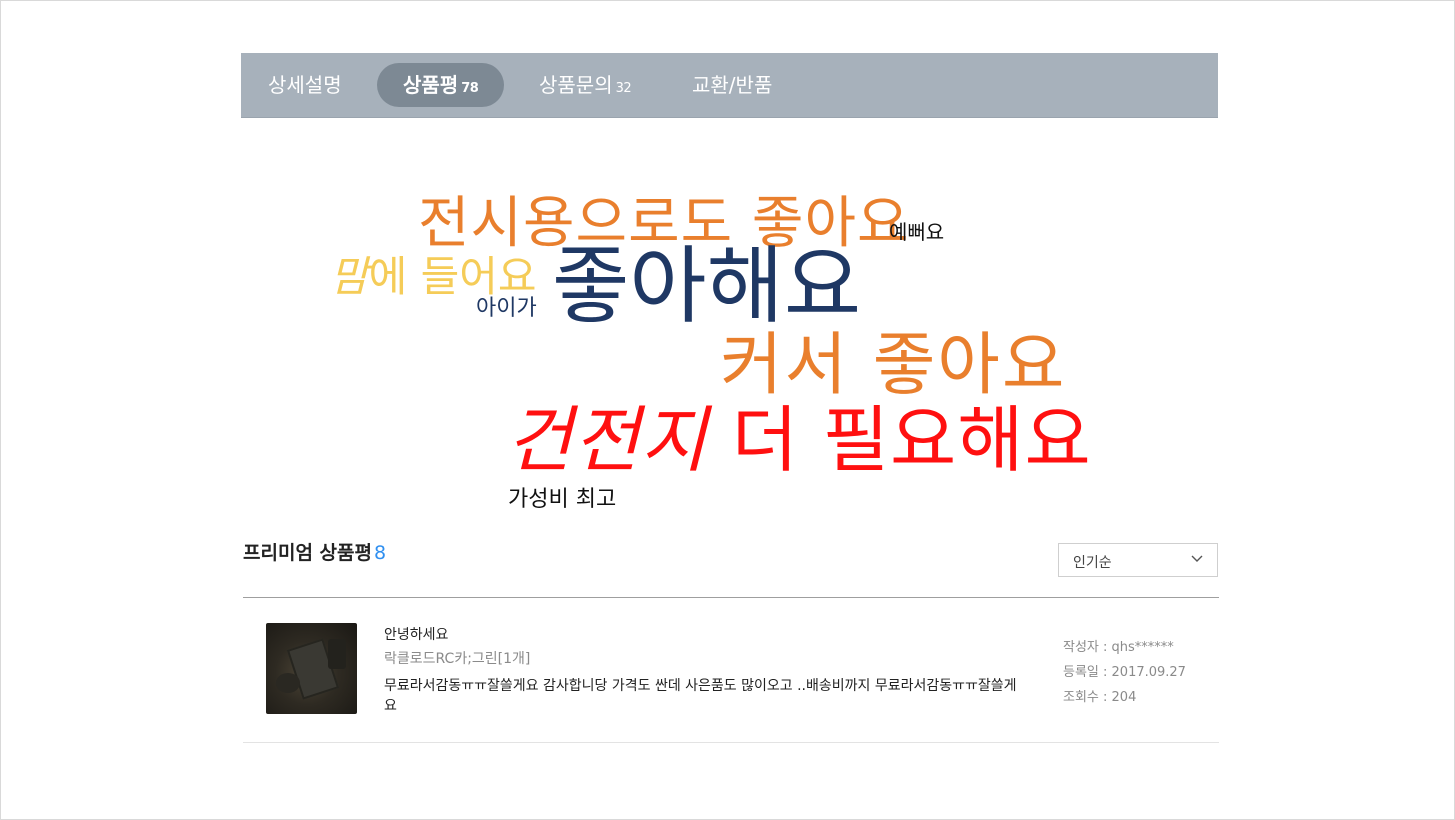 This screenshot has width=1455, height=820. I want to click on cloud-word: 아이가, so click(506, 309).